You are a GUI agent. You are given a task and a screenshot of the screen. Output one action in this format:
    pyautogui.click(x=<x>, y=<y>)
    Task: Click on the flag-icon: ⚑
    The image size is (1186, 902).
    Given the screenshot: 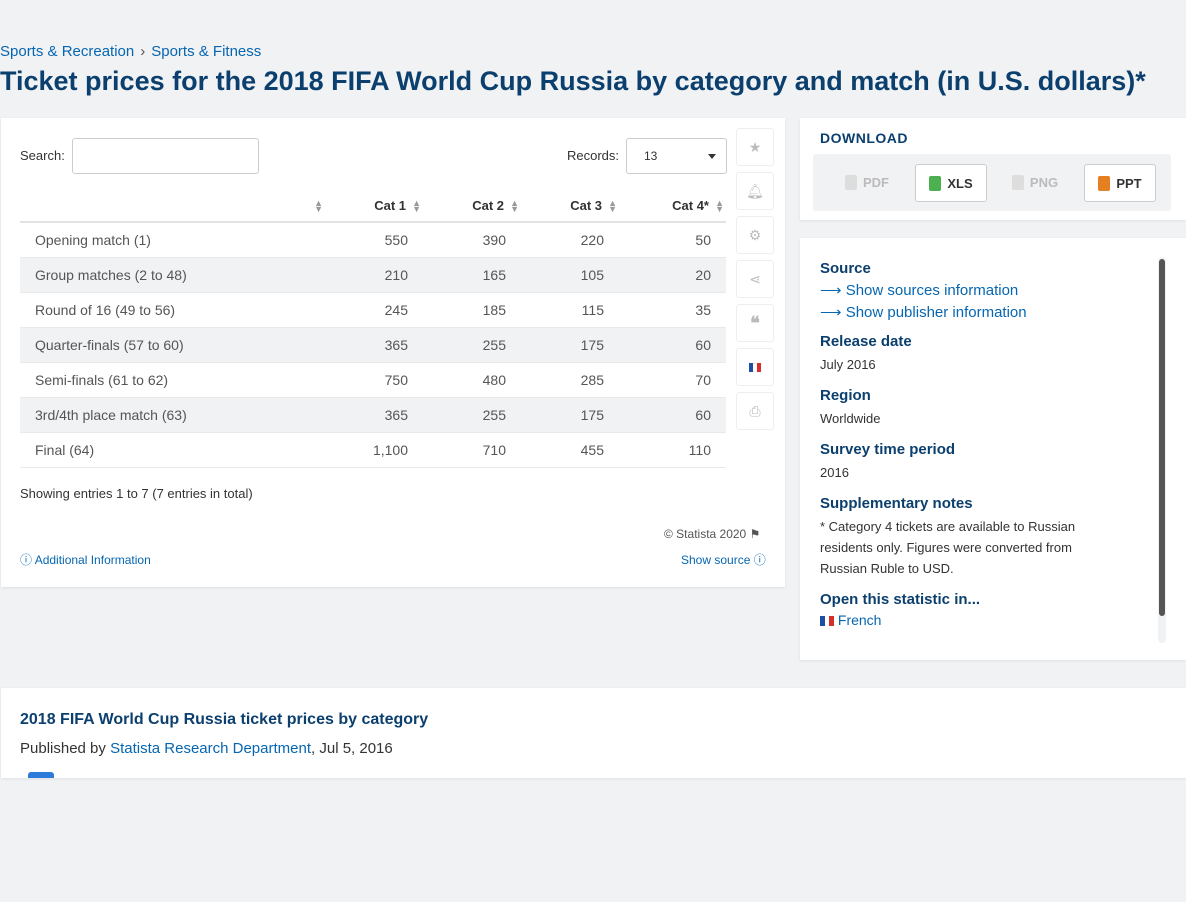 What is the action you would take?
    pyautogui.click(x=755, y=534)
    